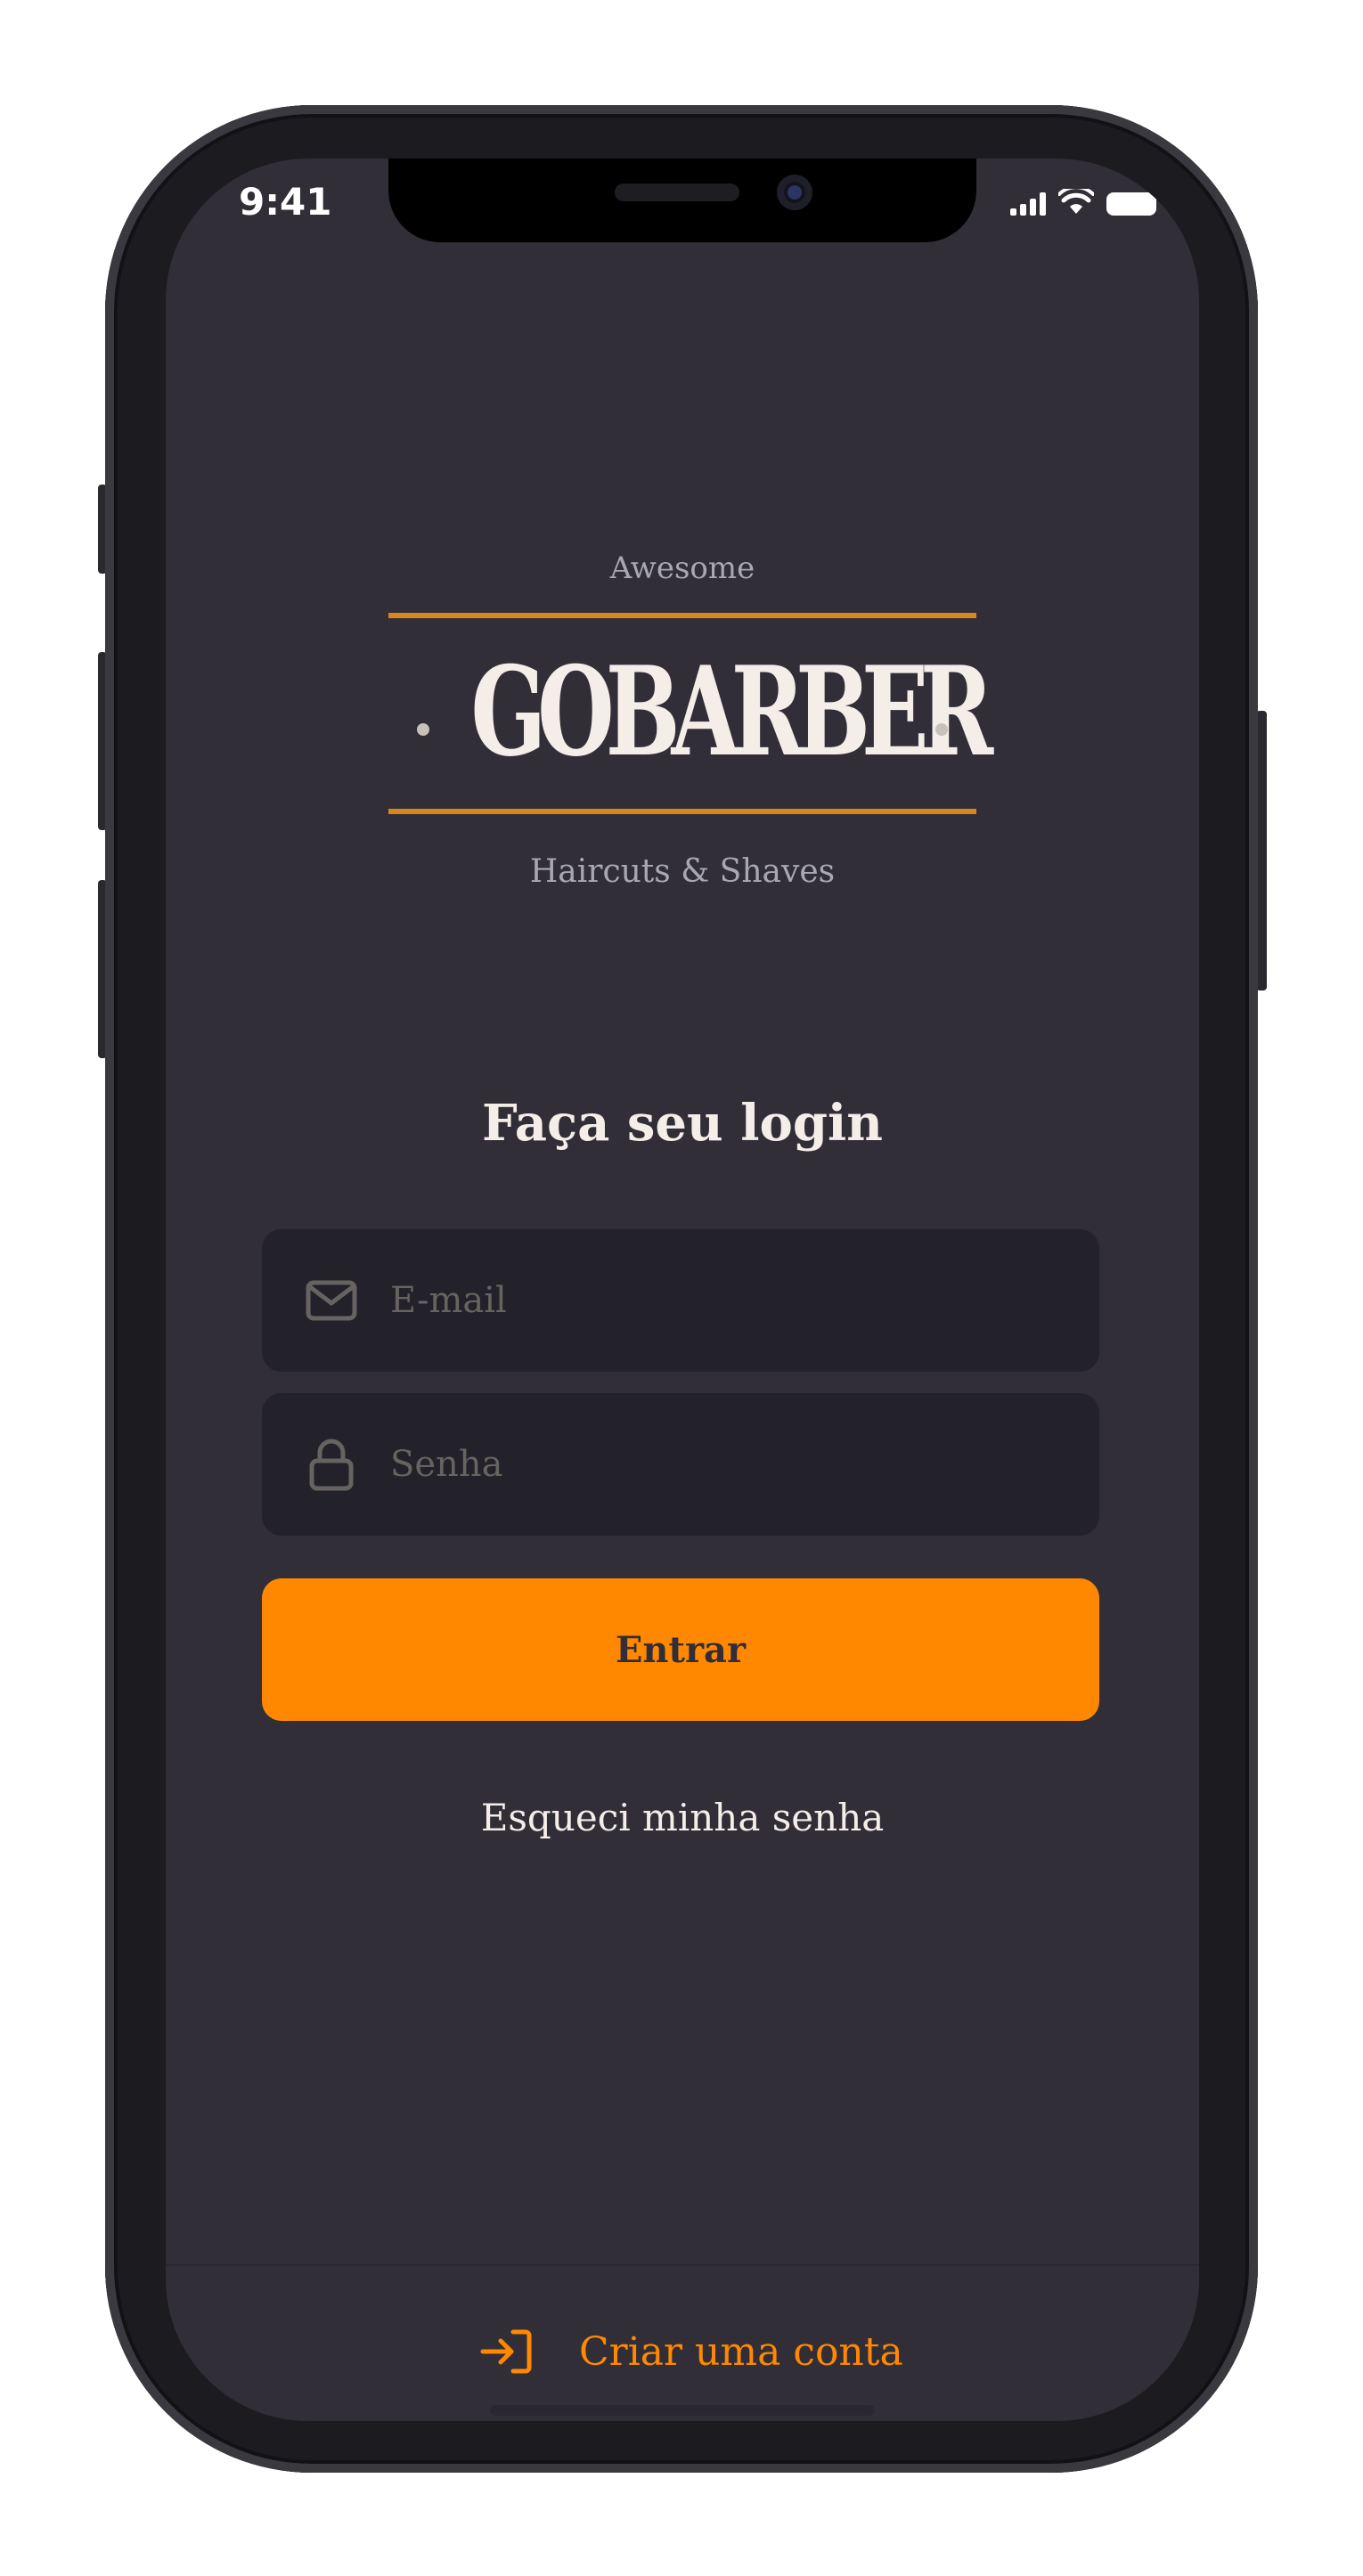  What do you see at coordinates (285, 202) in the screenshot?
I see `status-time: 9:41` at bounding box center [285, 202].